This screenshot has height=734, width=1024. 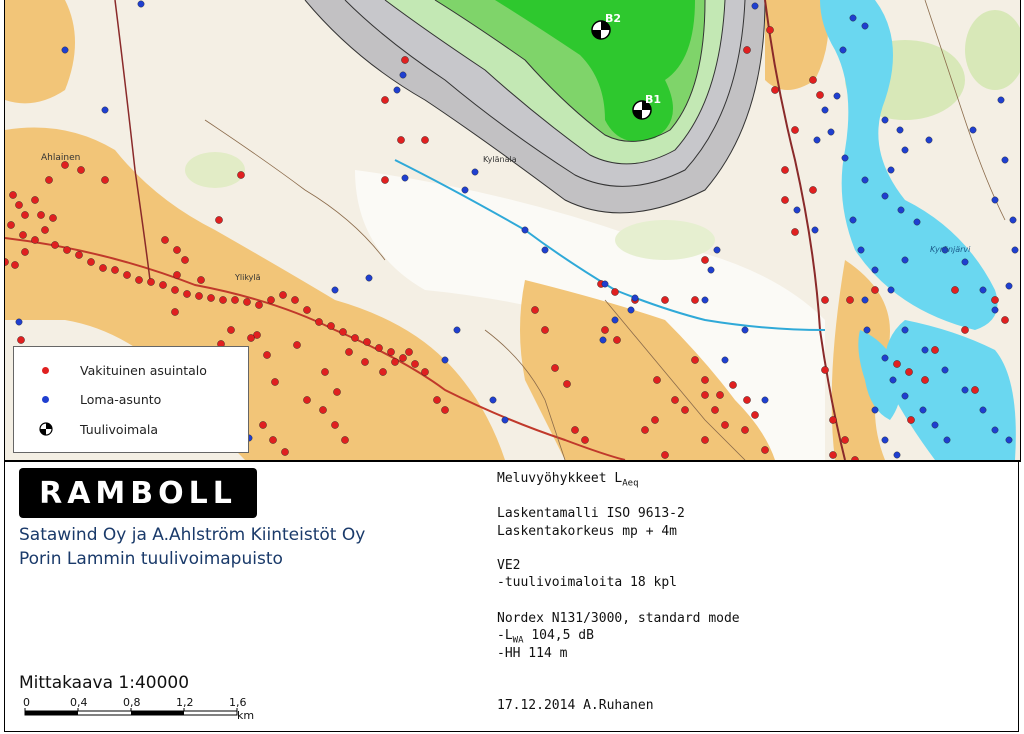 What do you see at coordinates (138, 493) in the screenshot?
I see `ramboll-logo: RAMBOLL` at bounding box center [138, 493].